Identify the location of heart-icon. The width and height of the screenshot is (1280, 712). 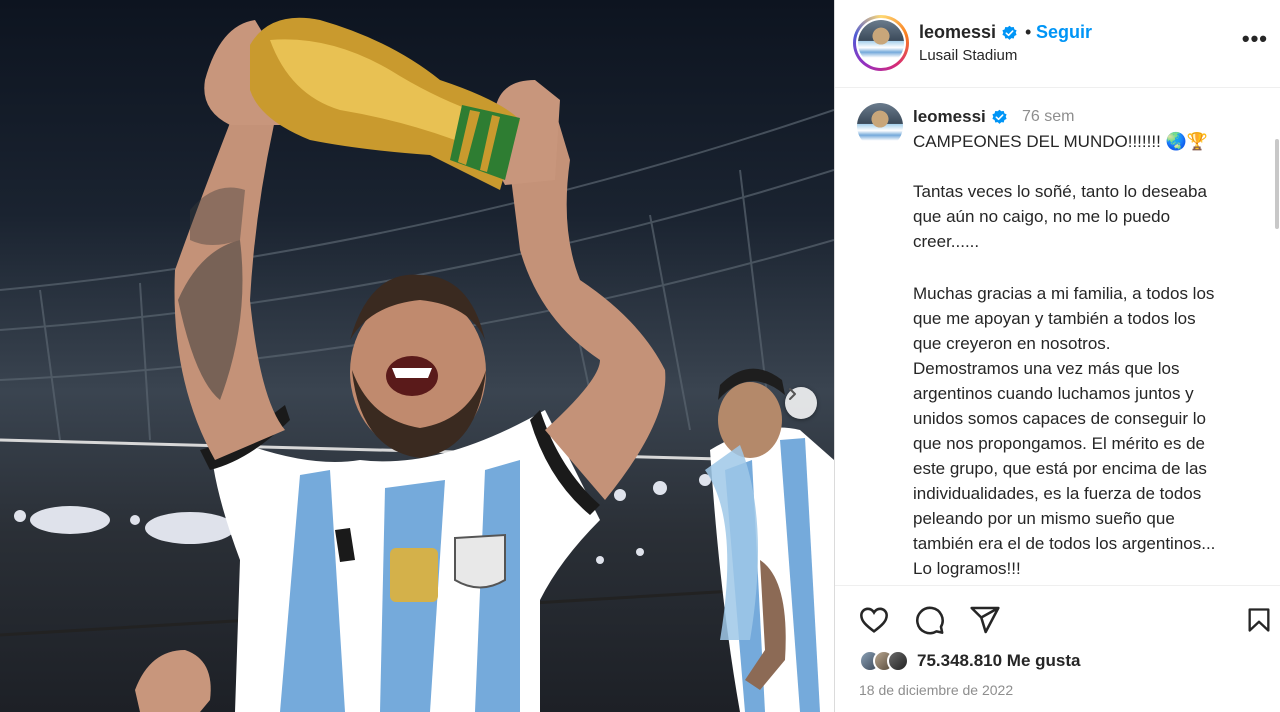
(874, 620).